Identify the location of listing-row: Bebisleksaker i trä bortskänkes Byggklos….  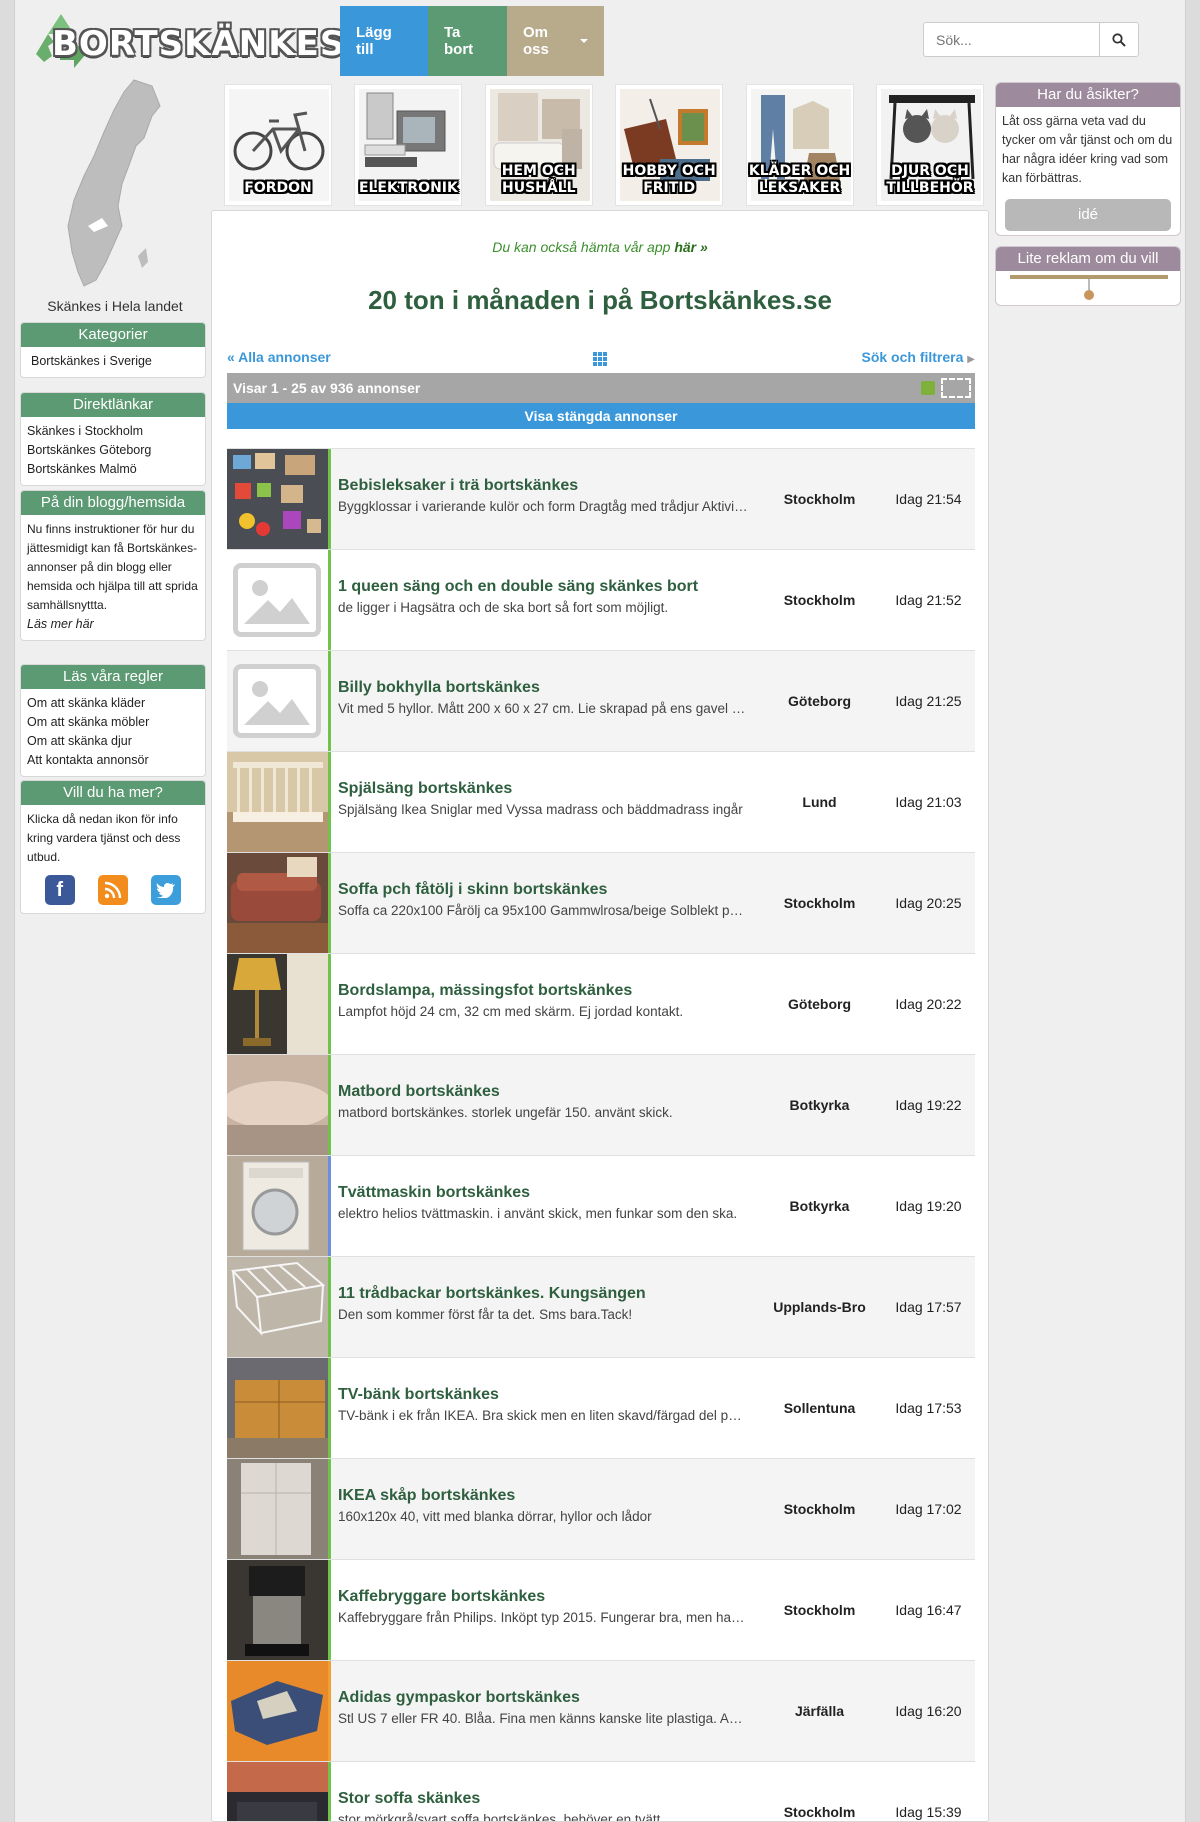
(601, 498).